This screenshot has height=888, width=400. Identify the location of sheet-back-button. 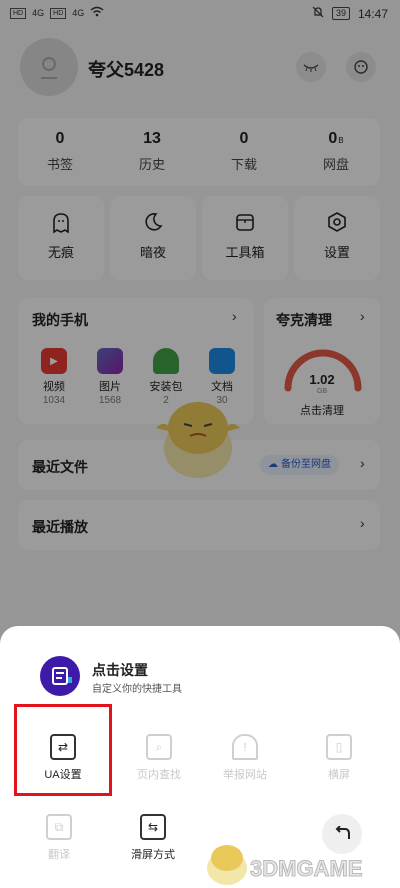
(342, 834).